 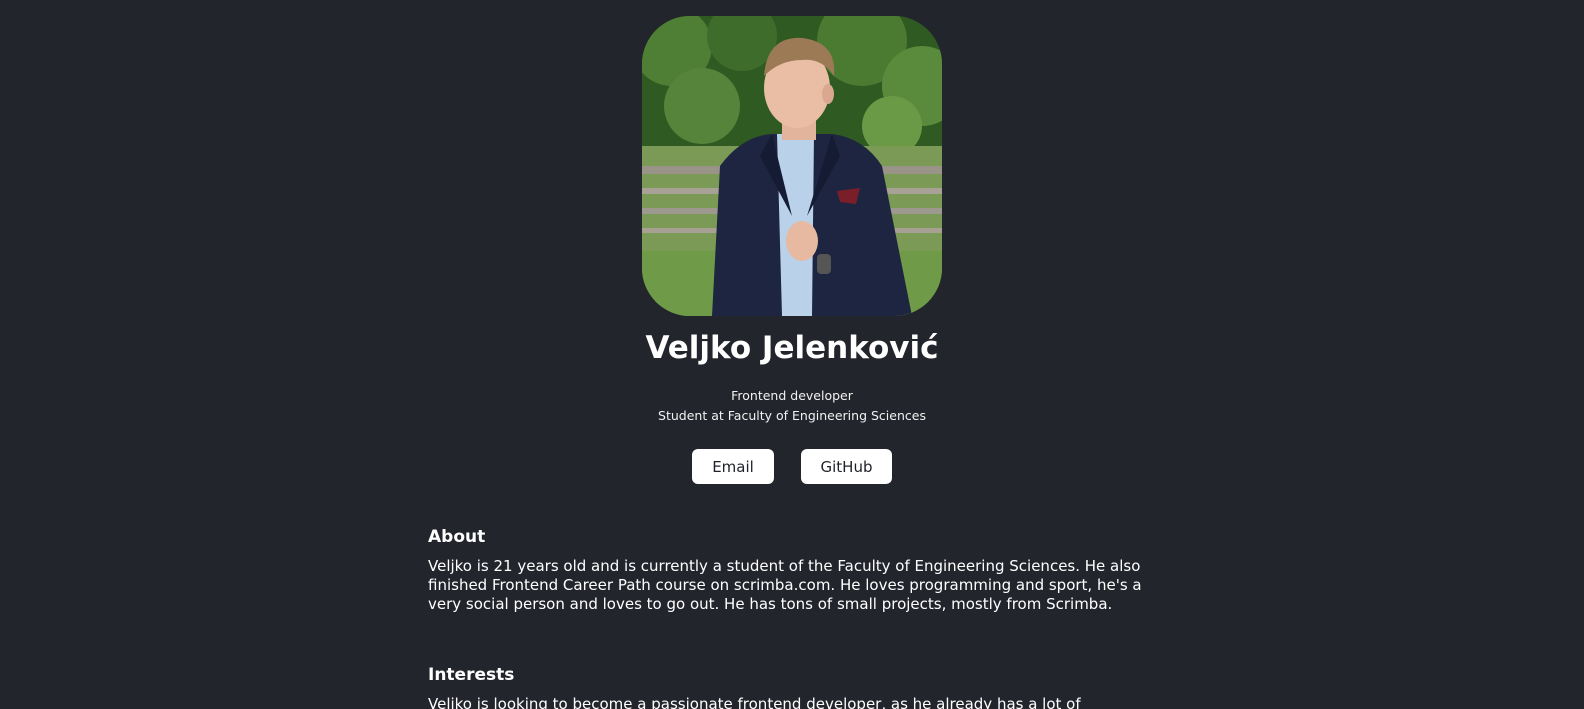 I want to click on profile-photo-icon, so click(x=792, y=166).